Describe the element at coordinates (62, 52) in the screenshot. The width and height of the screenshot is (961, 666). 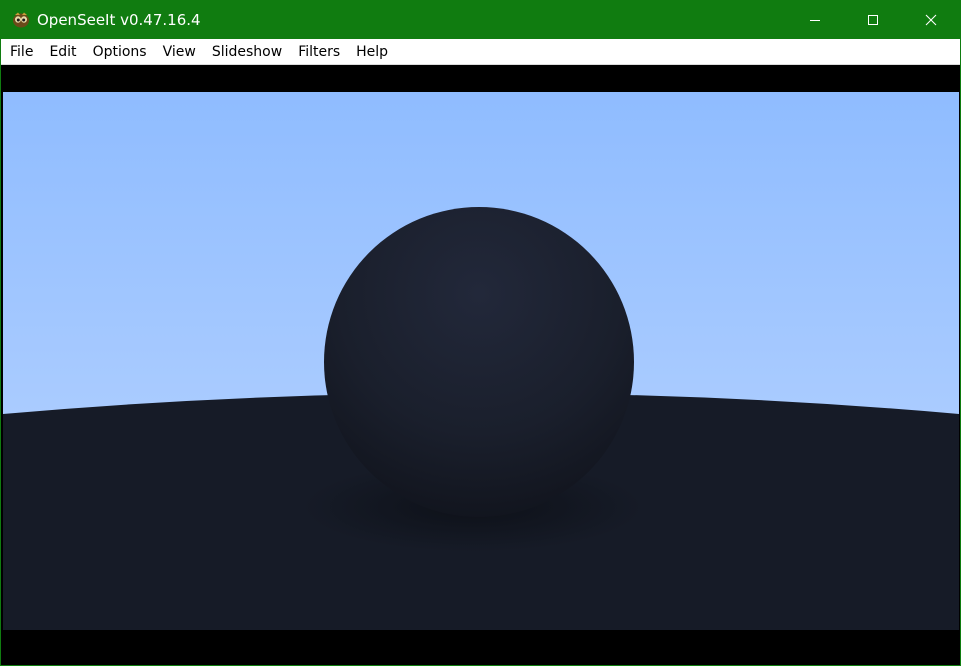
I see `menu-edit: Edit` at that location.